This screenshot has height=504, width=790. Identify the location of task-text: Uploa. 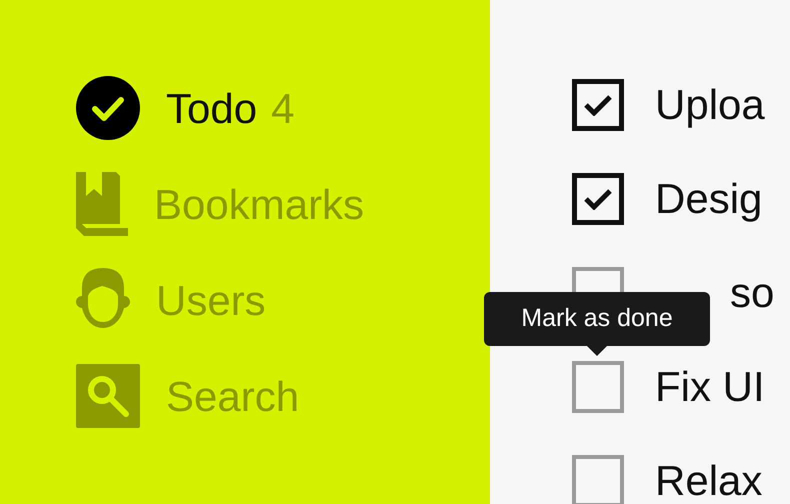
(710, 105).